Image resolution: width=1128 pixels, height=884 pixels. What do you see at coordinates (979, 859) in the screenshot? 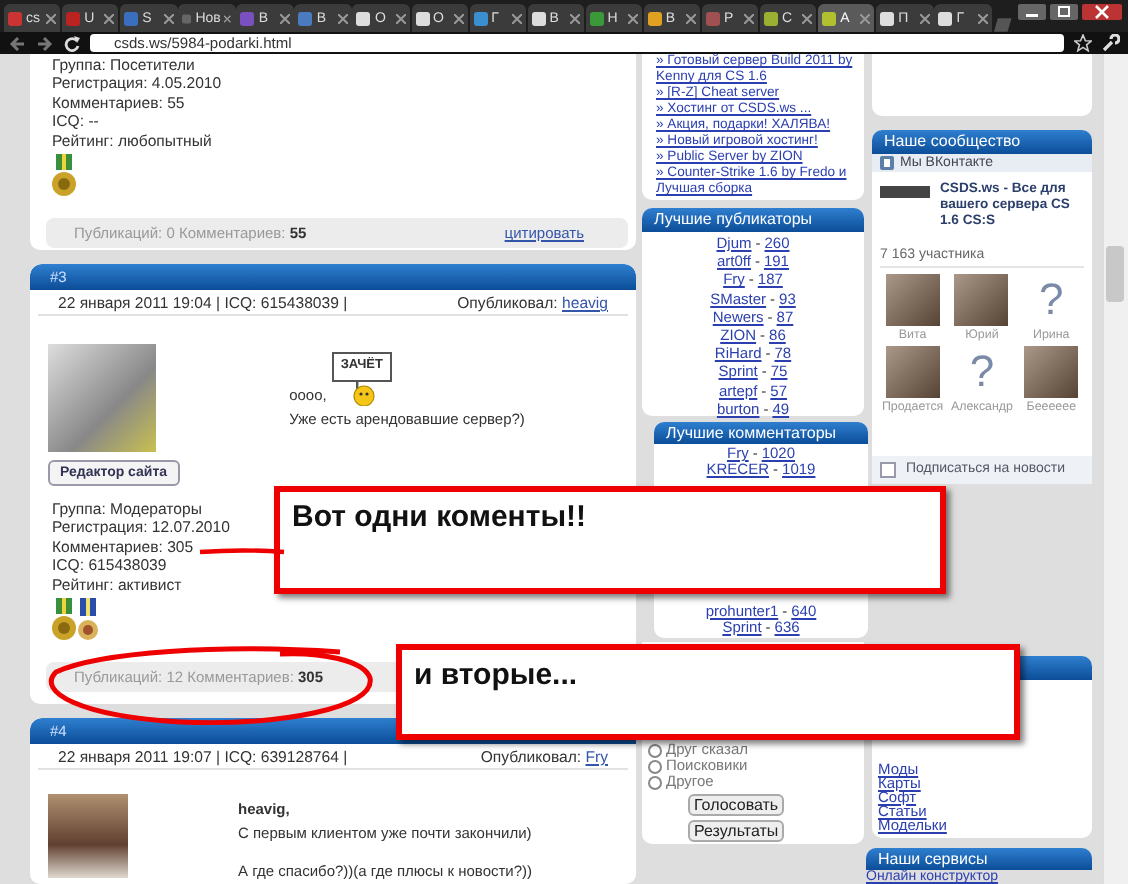
I see `panel-header: Наши сервисы` at bounding box center [979, 859].